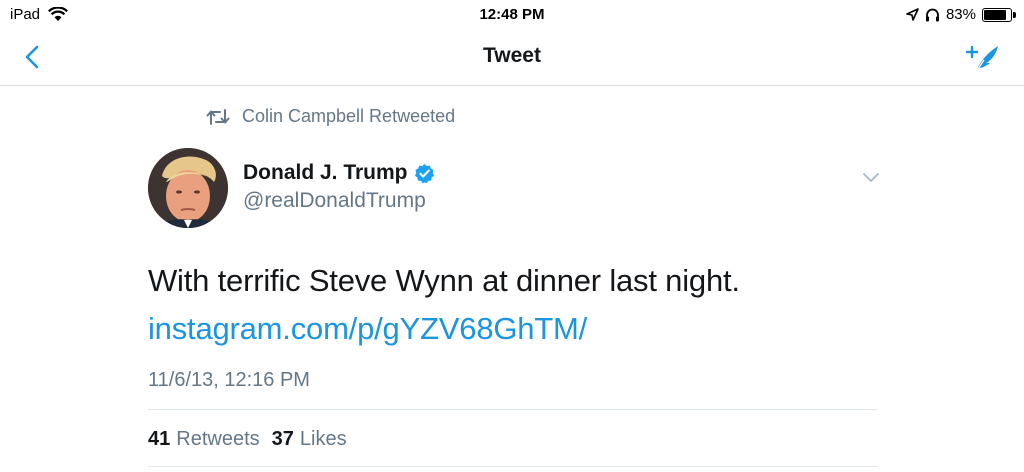 This screenshot has width=1024, height=472. Describe the element at coordinates (323, 439) in the screenshot. I see `likes-label: Likes` at that location.